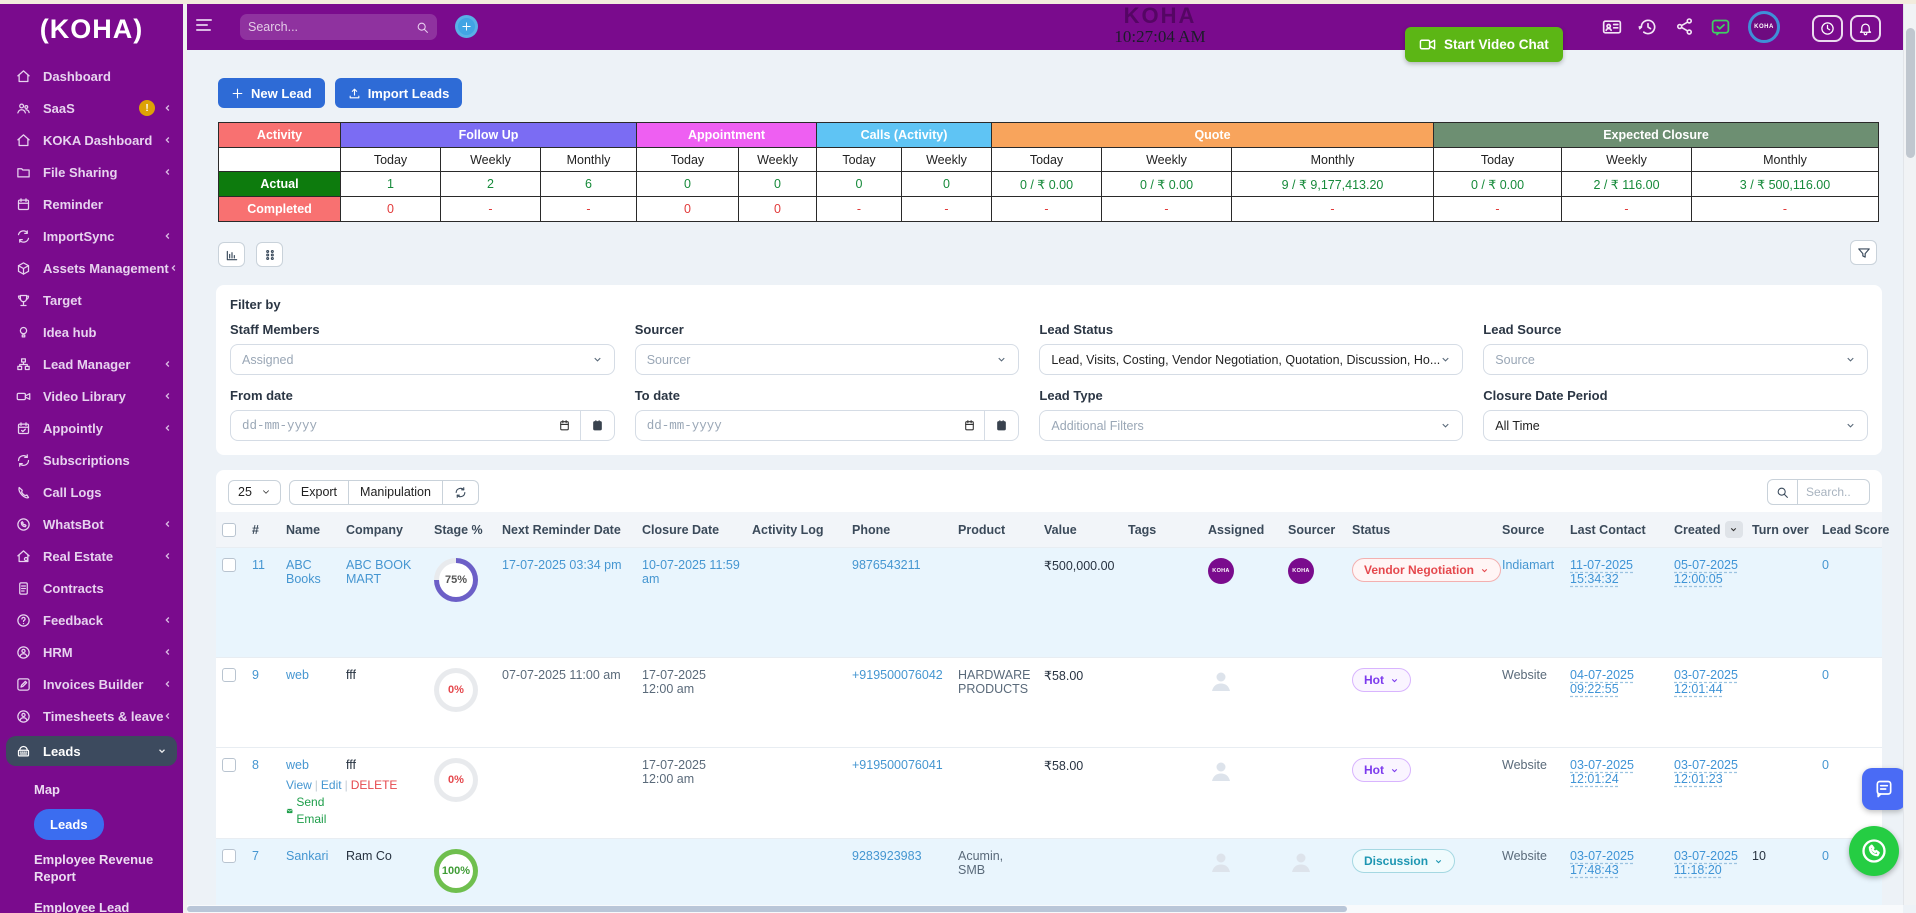 The width and height of the screenshot is (1916, 913). Describe the element at coordinates (827, 425) in the screenshot. I see `filter-date-input: dd-mm-yyyy` at that location.